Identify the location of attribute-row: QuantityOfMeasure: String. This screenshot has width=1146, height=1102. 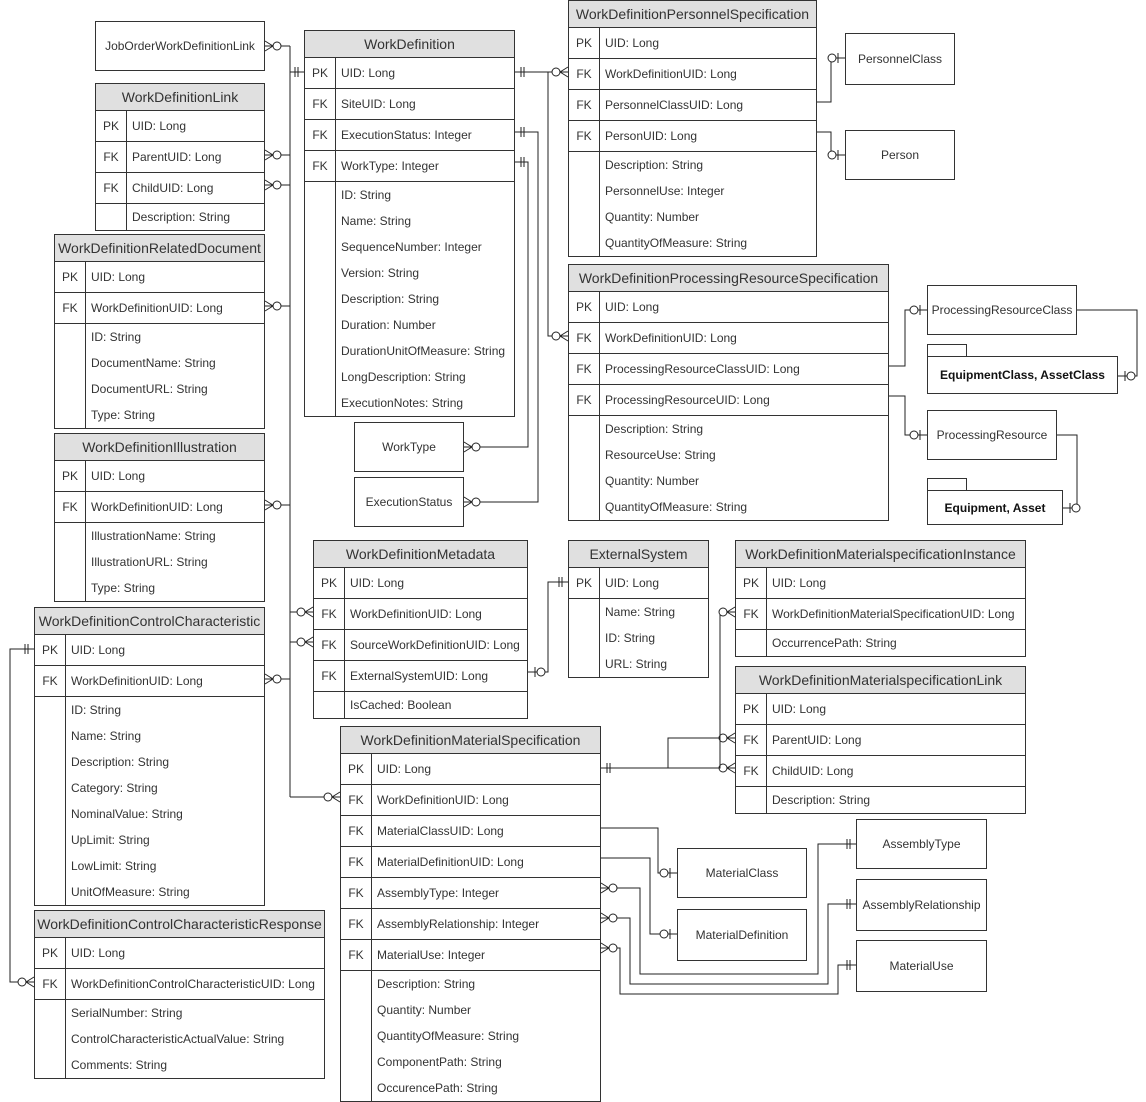
(445, 1036).